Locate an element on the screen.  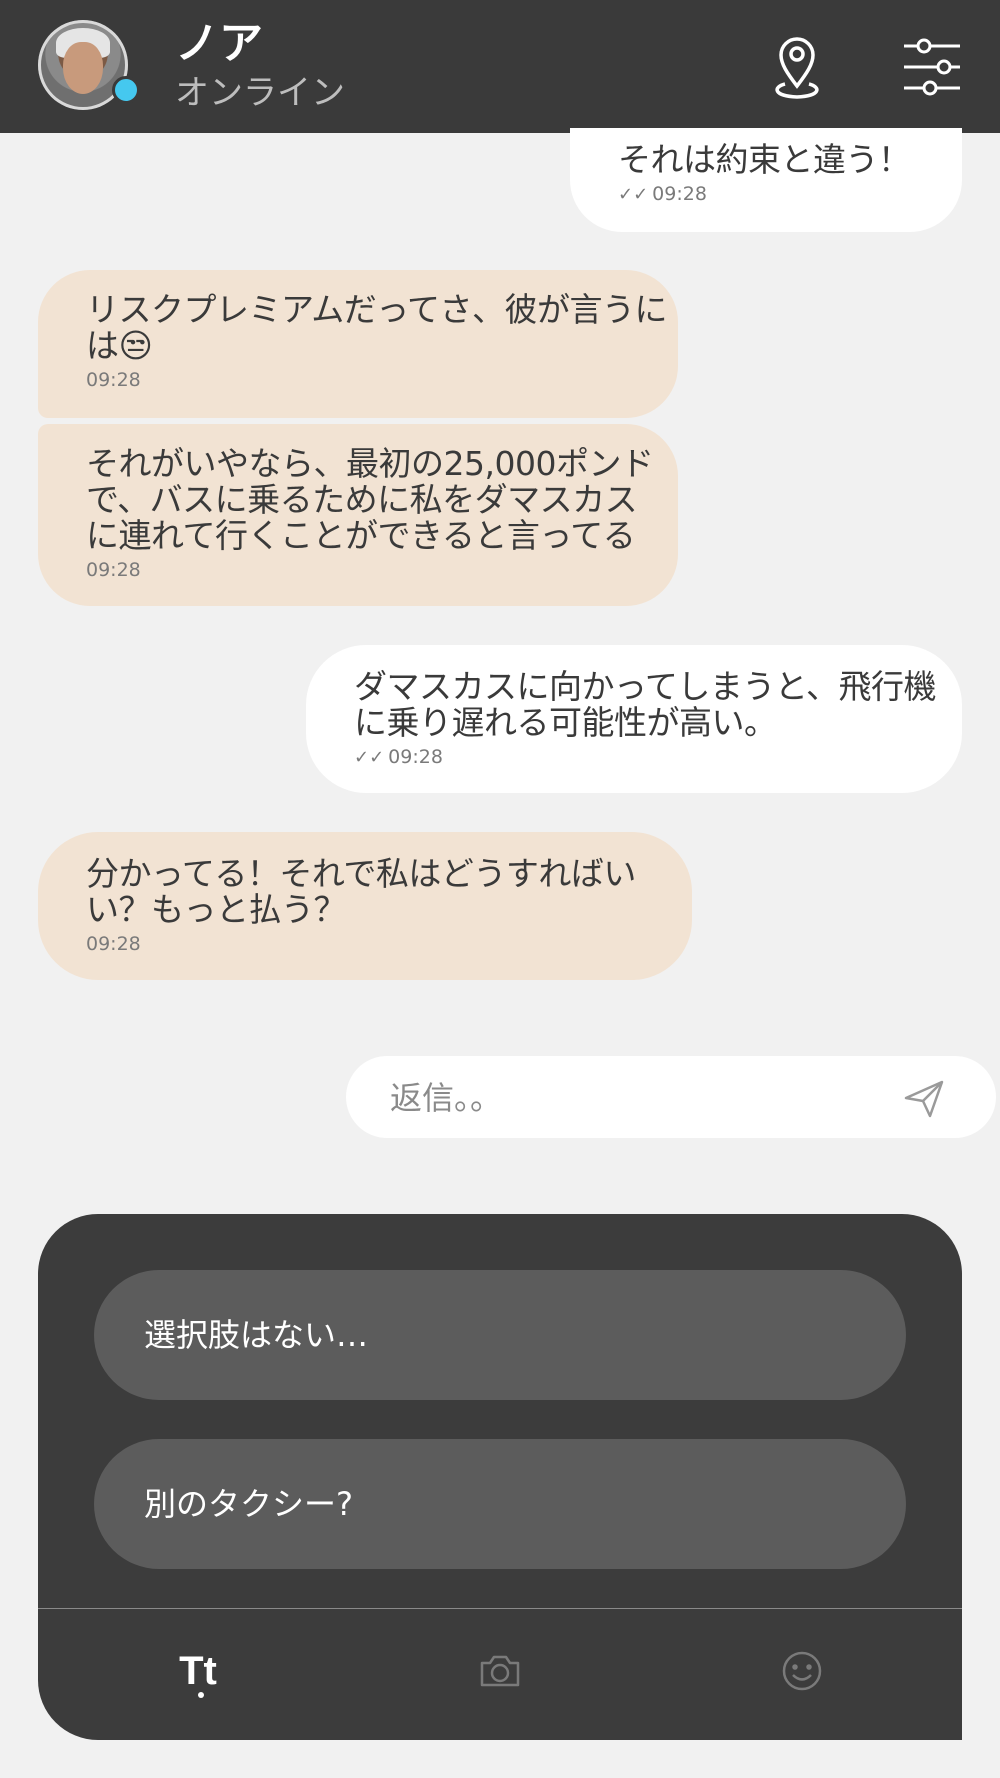
message-text-line: 分かってる！それで私はどうすればい is located at coordinates (361, 873).